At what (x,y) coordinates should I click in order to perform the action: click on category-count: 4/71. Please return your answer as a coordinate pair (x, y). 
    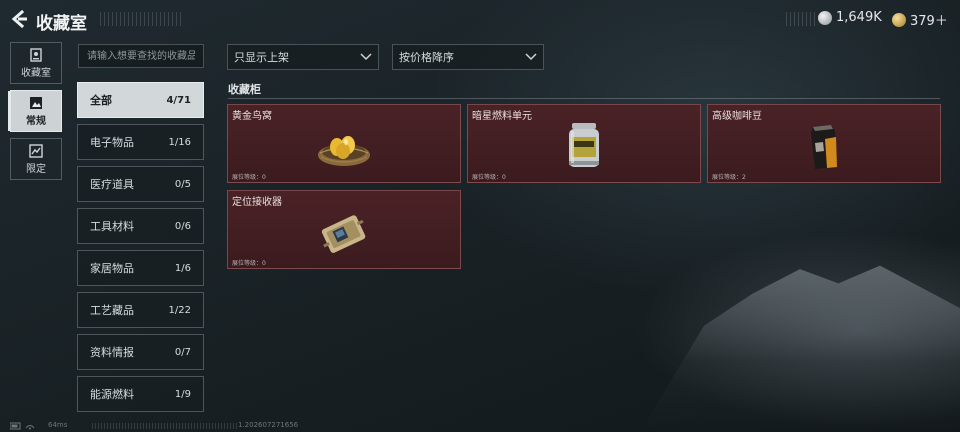
    Looking at the image, I should click on (178, 100).